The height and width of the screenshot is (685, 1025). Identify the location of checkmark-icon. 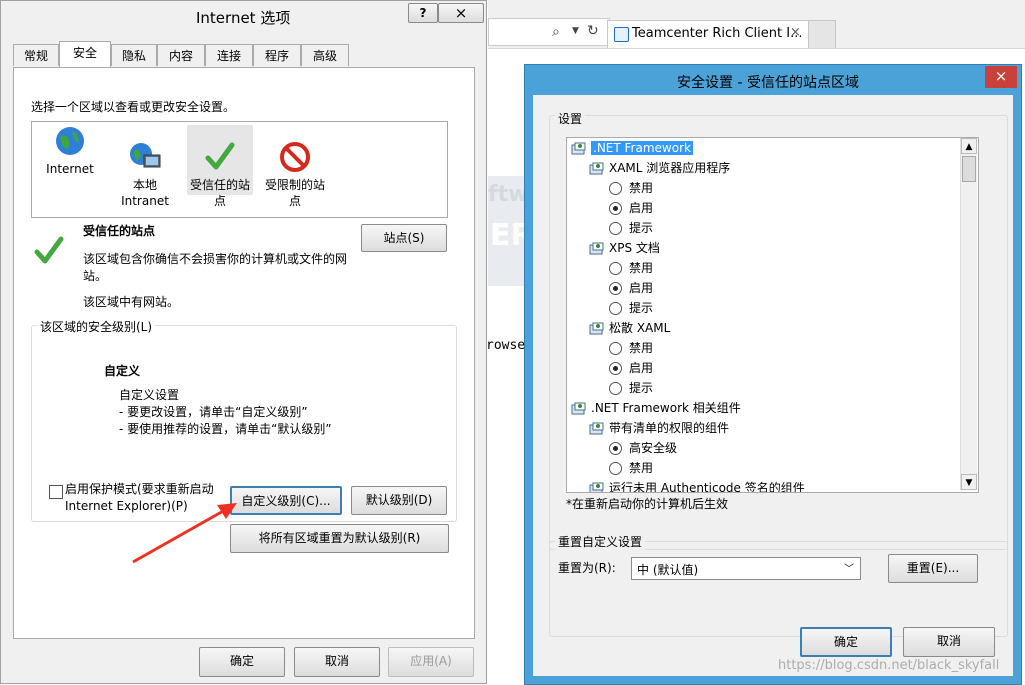
(220, 156).